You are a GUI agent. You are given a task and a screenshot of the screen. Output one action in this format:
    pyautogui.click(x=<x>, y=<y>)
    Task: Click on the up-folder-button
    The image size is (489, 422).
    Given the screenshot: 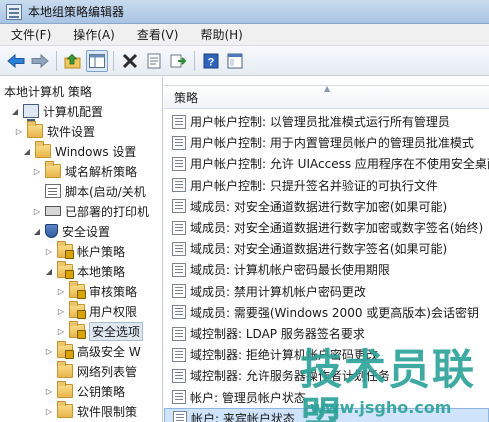 What is the action you would take?
    pyautogui.click(x=73, y=61)
    